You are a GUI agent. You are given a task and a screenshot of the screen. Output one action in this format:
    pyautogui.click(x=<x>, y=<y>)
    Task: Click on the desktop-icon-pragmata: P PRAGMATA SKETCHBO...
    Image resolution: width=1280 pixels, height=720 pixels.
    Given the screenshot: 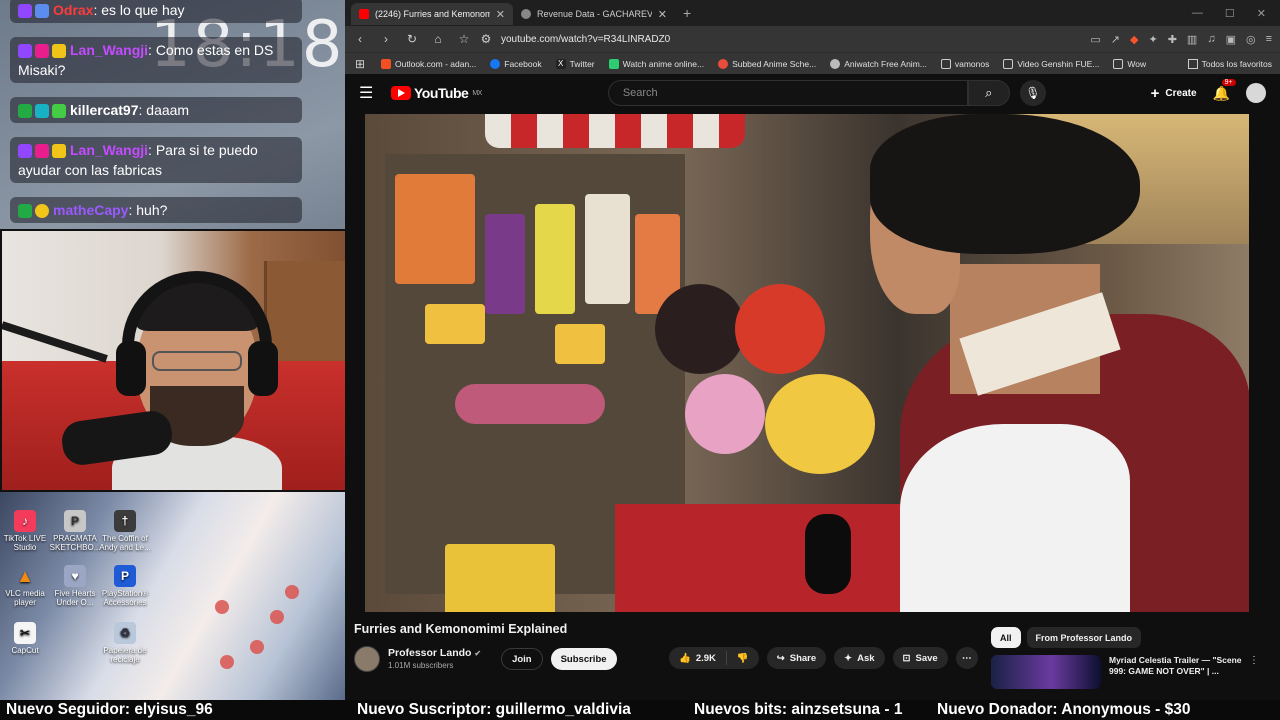 What is the action you would take?
    pyautogui.click(x=75, y=531)
    